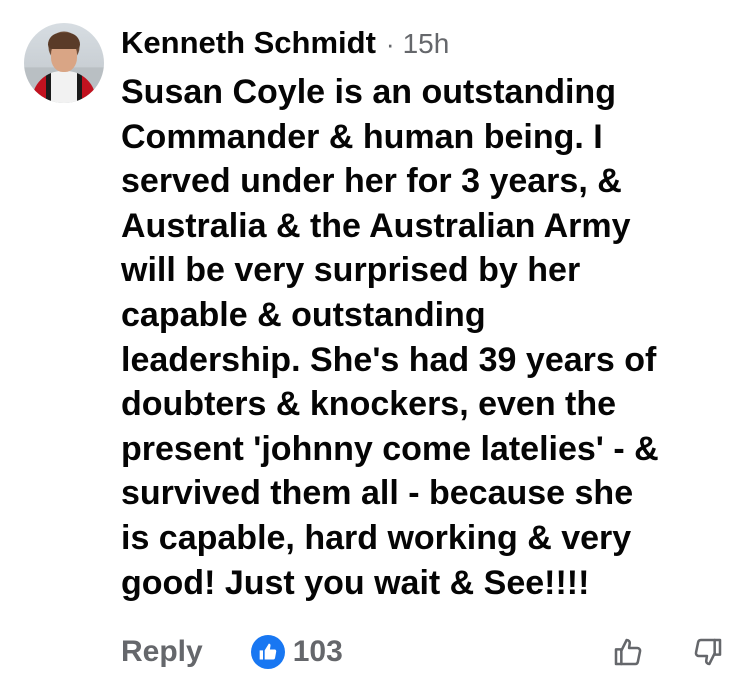 This screenshot has height=682, width=750. I want to click on comment-line: Commander & human being. I, so click(362, 136).